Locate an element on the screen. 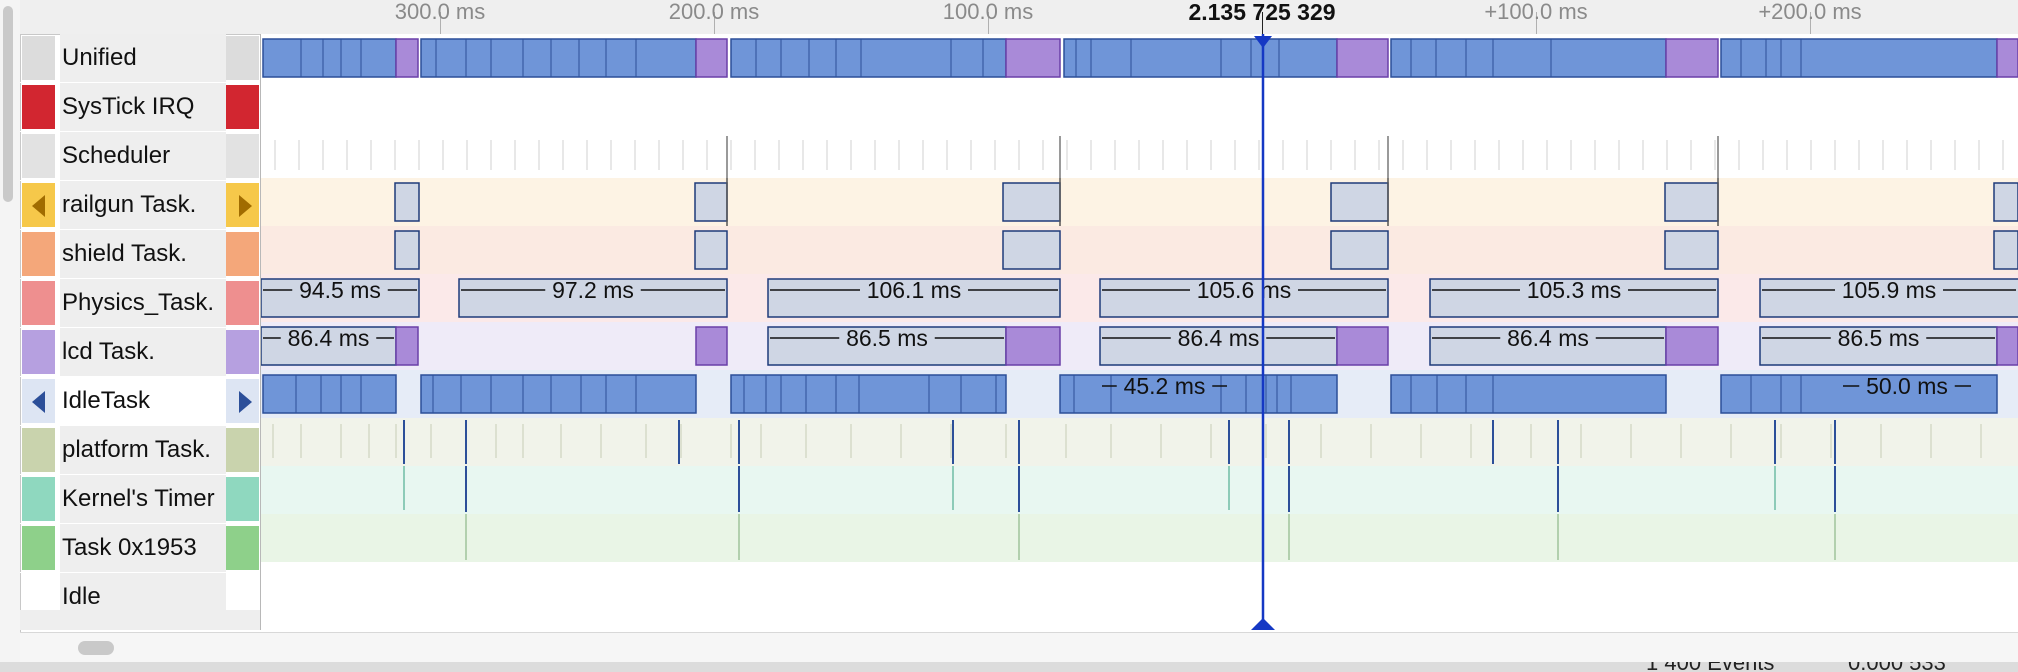 Image resolution: width=2018 pixels, height=672 pixels. row-label-scheduler: Scheduler is located at coordinates (140, 156).